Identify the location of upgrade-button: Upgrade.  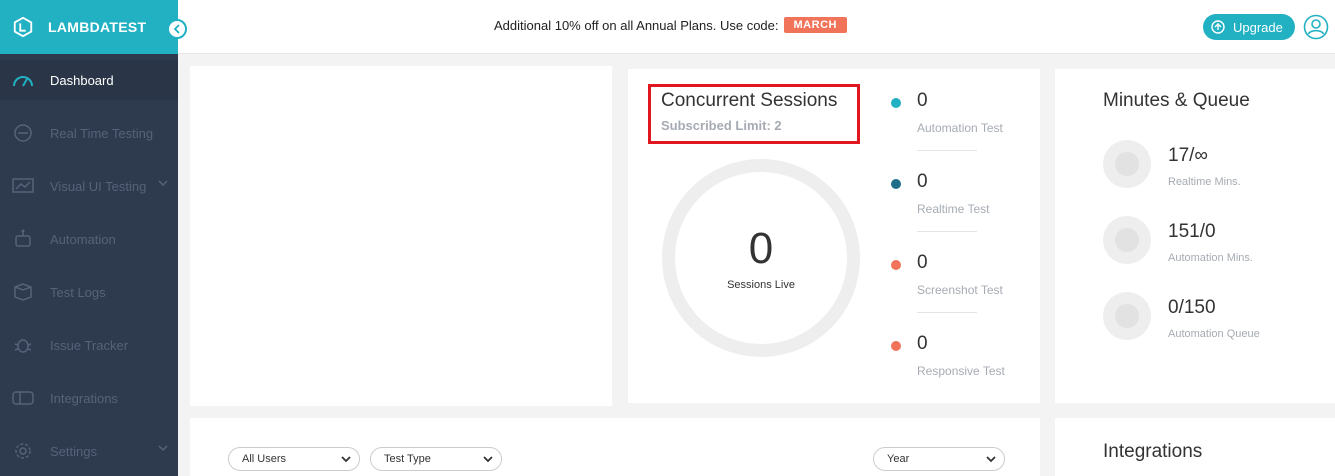
(1249, 27).